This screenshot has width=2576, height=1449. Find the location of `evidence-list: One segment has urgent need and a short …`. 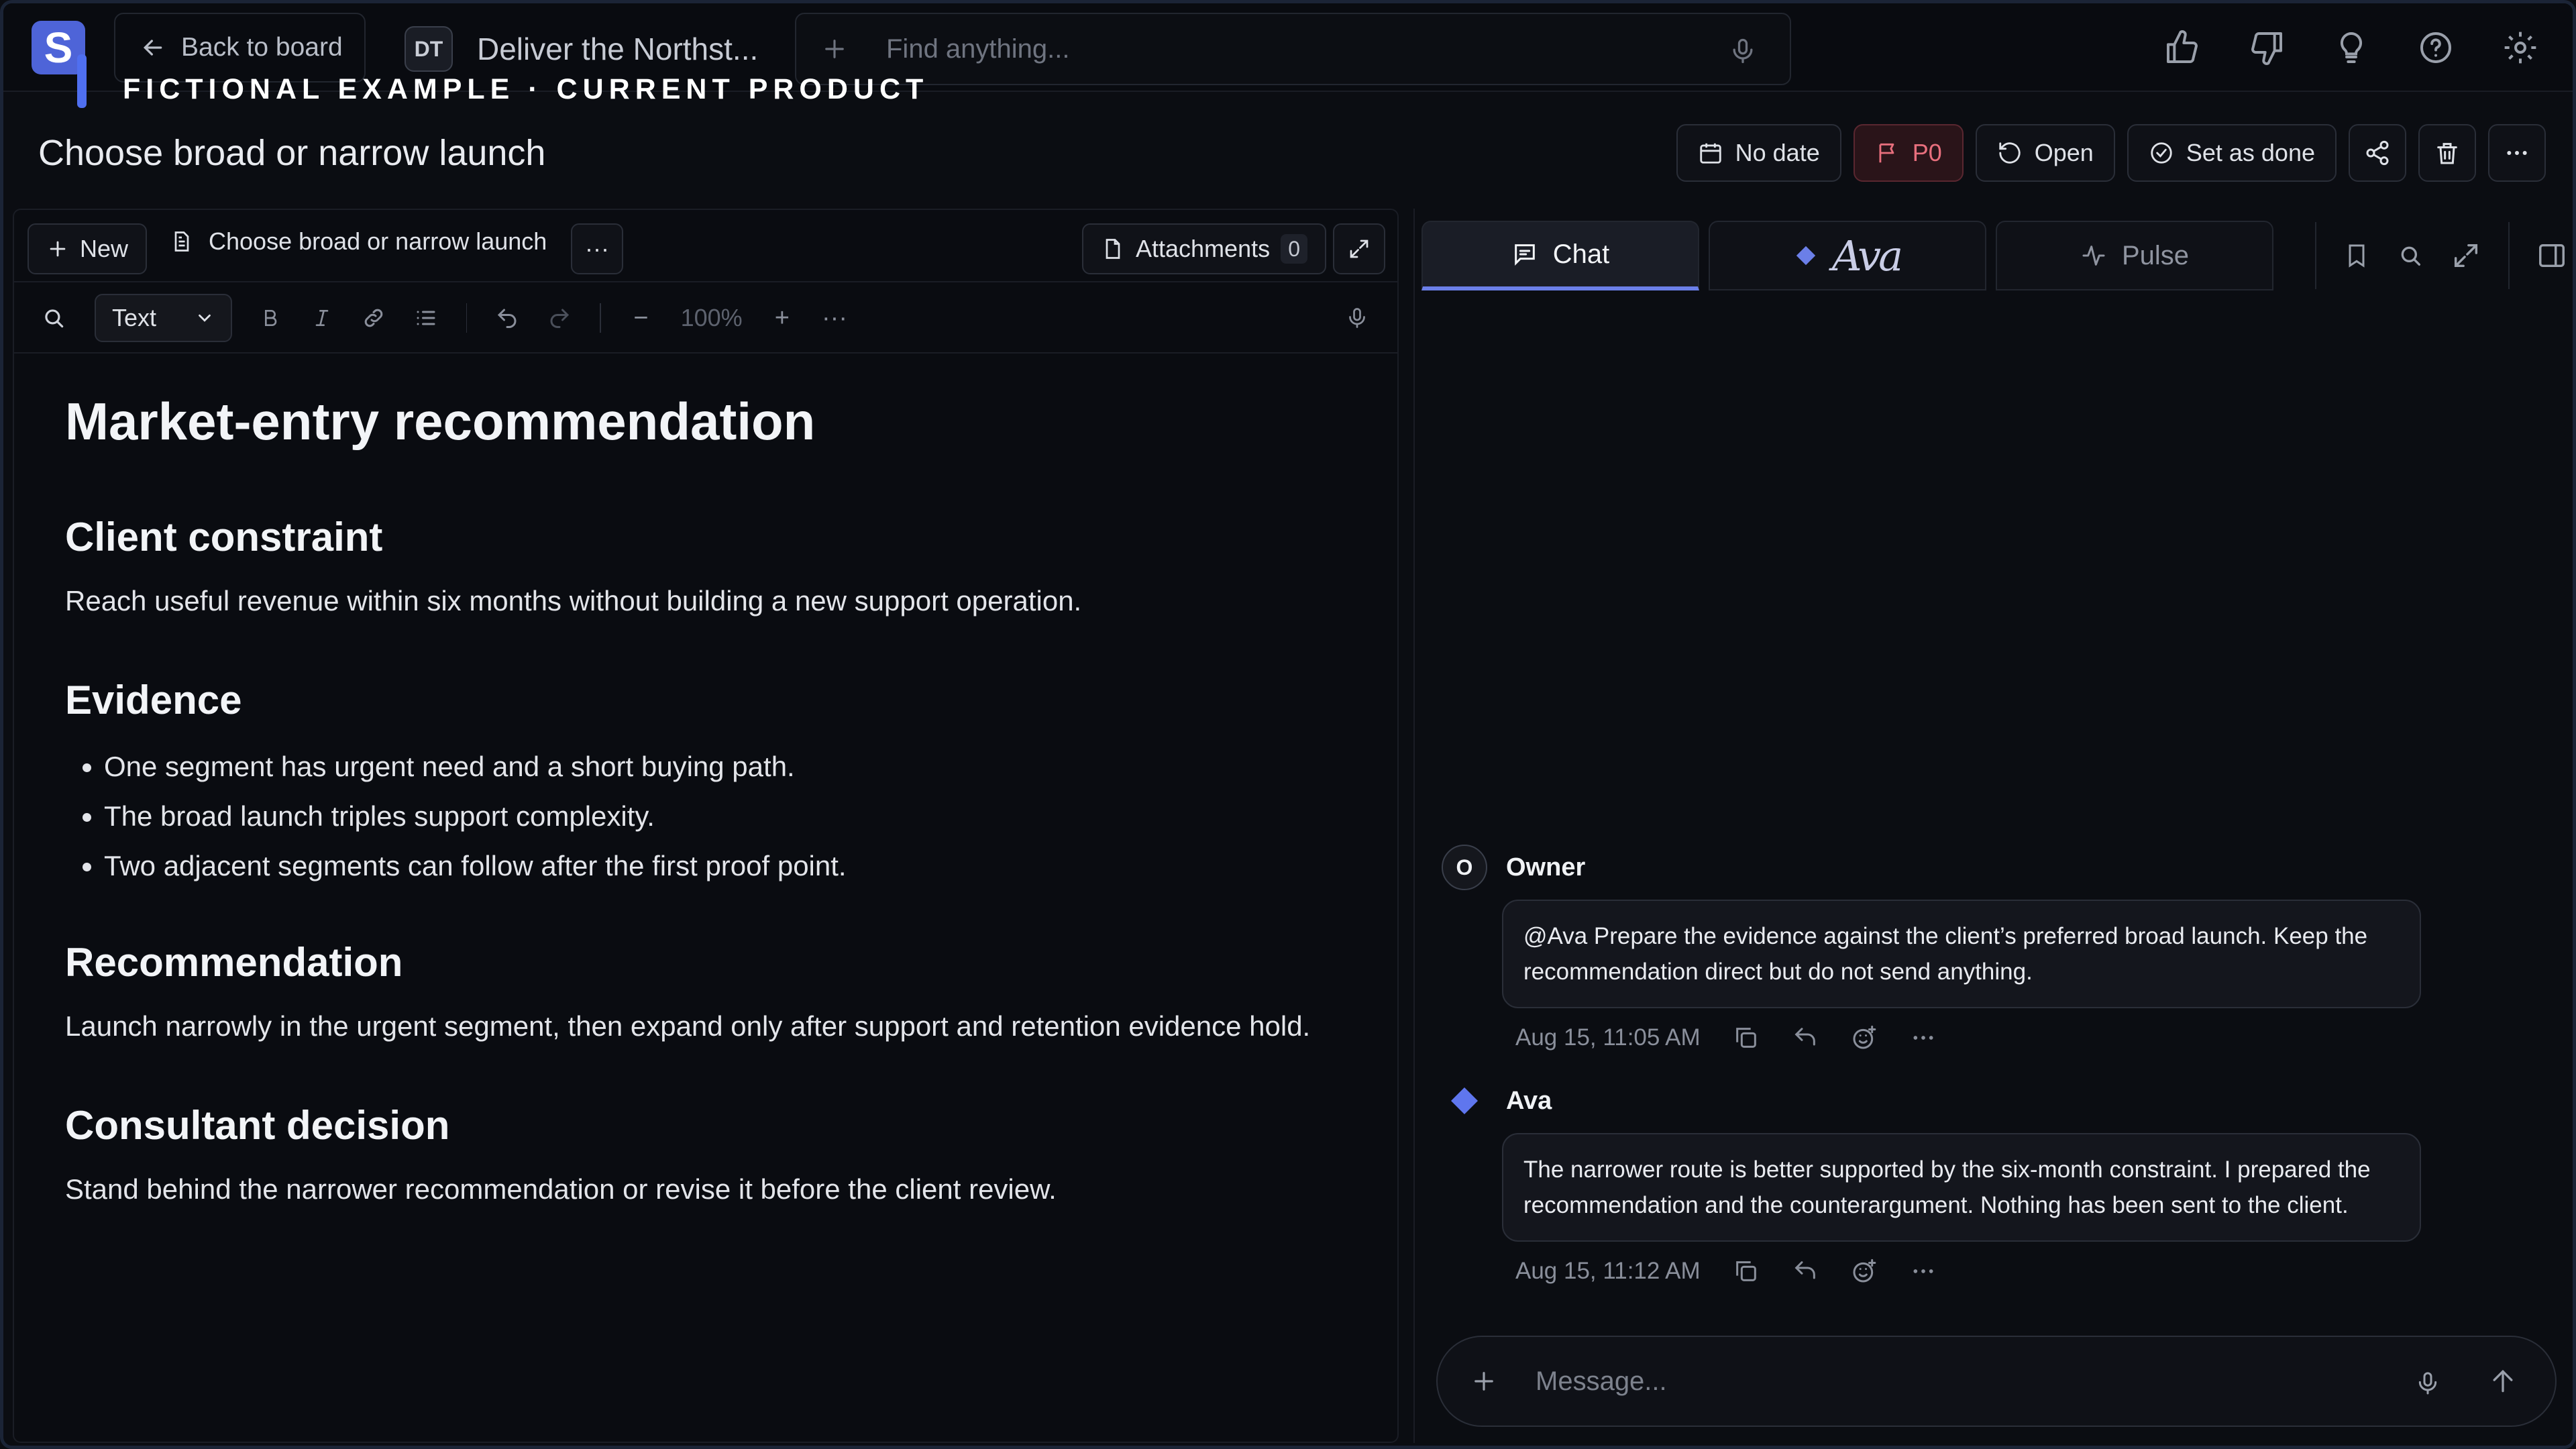

evidence-list: One segment has urgent need and a short … is located at coordinates (722, 816).